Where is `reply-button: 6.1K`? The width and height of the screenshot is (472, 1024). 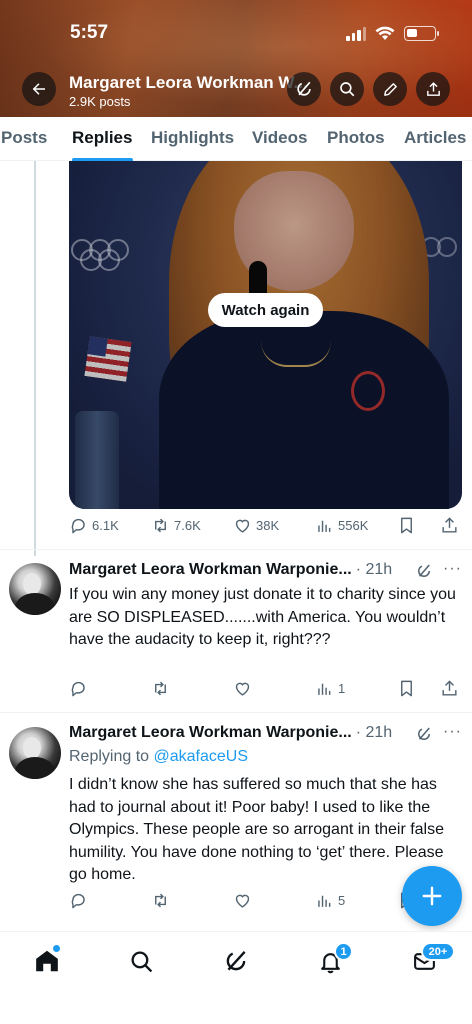
reply-button: 6.1K is located at coordinates (94, 525).